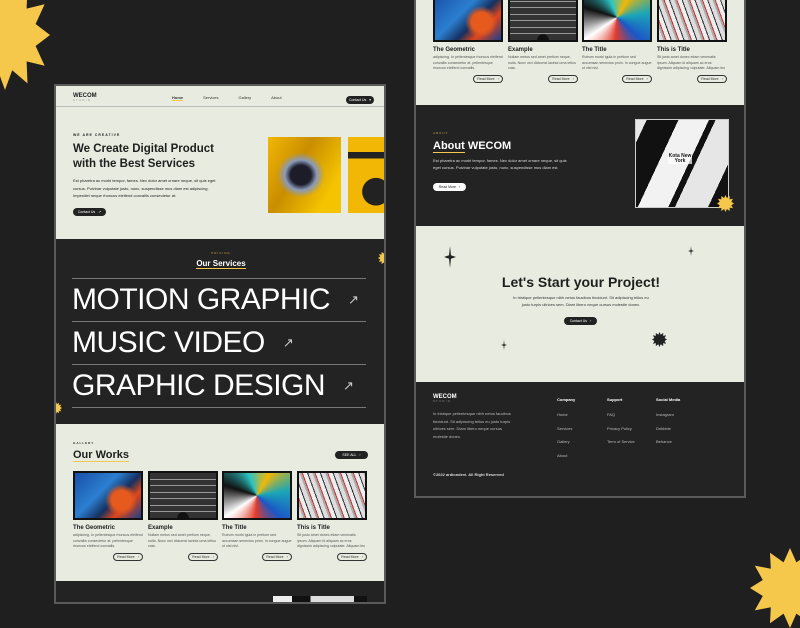 This screenshot has width=800, height=628. What do you see at coordinates (276, 98) in the screenshot?
I see `nav-about: About` at bounding box center [276, 98].